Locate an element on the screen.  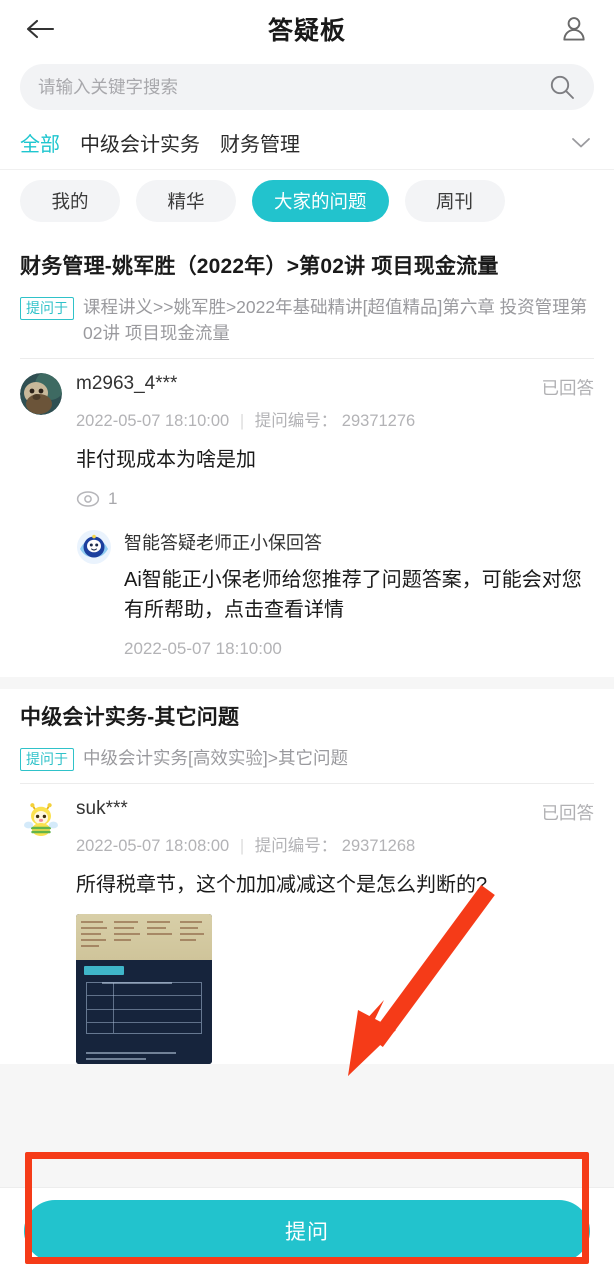
category-item-intermediate-accounting: 中级会计实务 is located at coordinates (140, 142).